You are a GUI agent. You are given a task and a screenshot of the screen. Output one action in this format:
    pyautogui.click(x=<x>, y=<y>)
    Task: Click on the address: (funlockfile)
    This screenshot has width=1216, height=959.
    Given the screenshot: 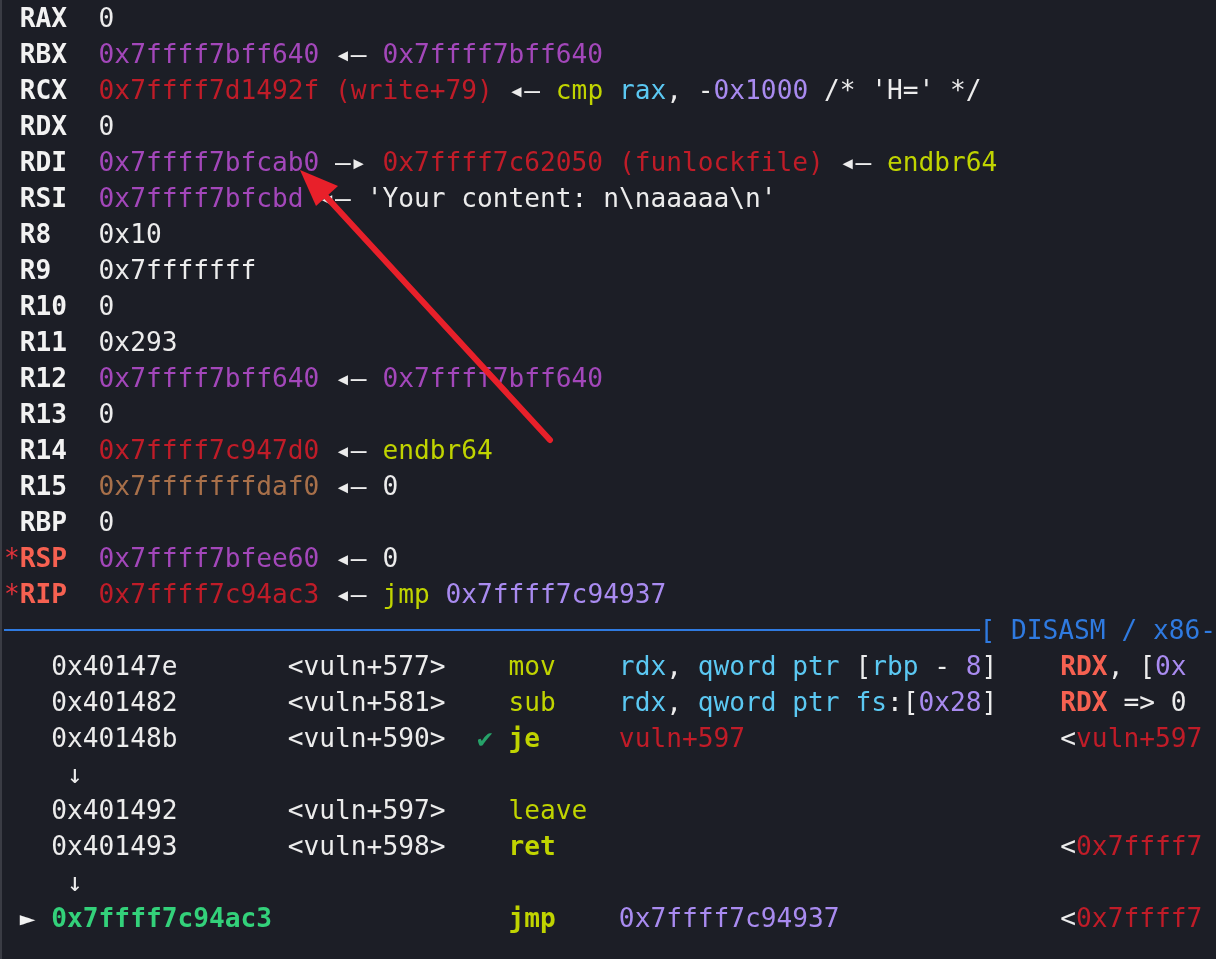 What is the action you would take?
    pyautogui.click(x=721, y=162)
    